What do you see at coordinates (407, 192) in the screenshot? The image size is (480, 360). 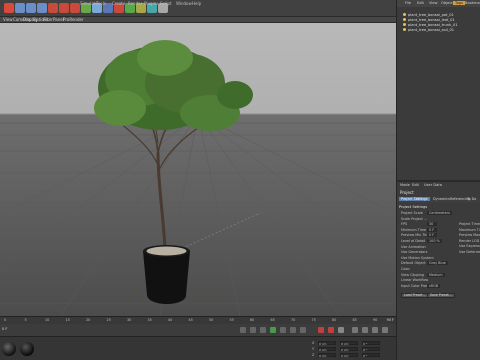 I see `attributes-title: Project` at bounding box center [407, 192].